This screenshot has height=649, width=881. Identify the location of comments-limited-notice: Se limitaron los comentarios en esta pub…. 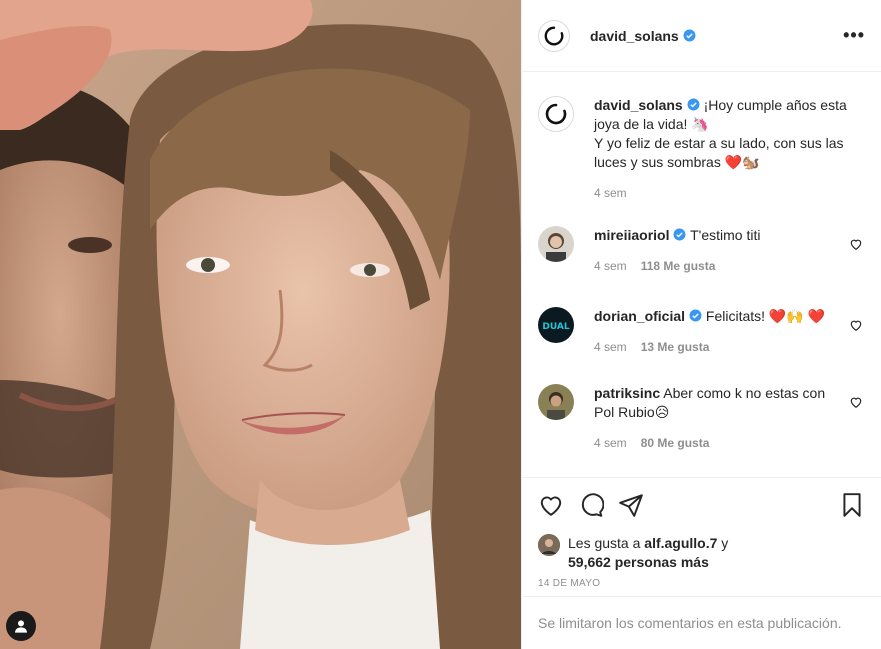
(701, 622).